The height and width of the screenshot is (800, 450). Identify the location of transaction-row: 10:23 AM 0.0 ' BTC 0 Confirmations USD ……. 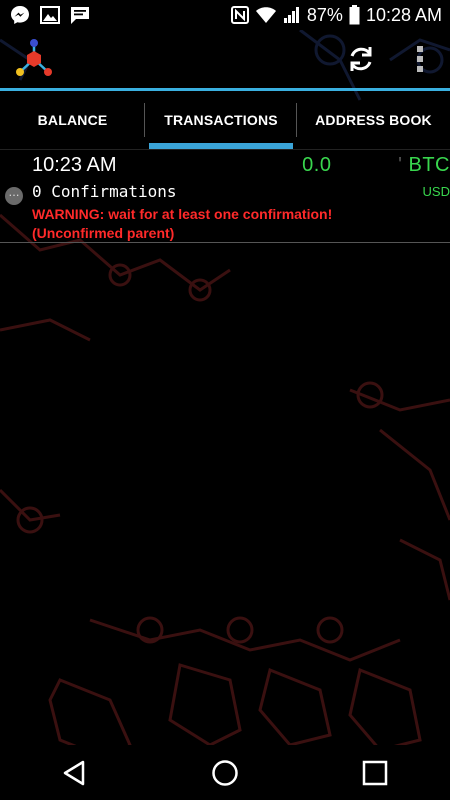
(225, 196).